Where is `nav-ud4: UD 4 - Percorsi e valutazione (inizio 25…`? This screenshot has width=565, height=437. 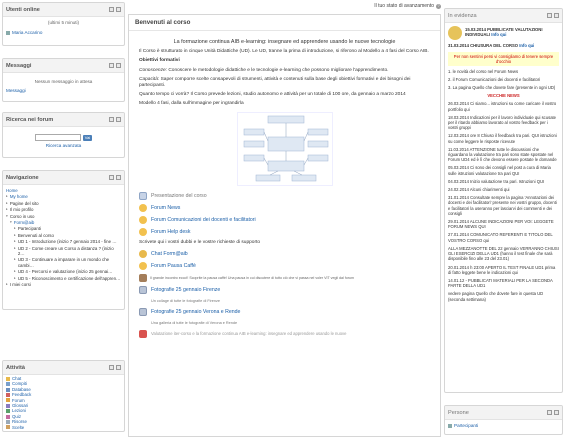 nav-ud4: UD 4 - Percorsi e valutazione (inizio 25… is located at coordinates (65, 271).